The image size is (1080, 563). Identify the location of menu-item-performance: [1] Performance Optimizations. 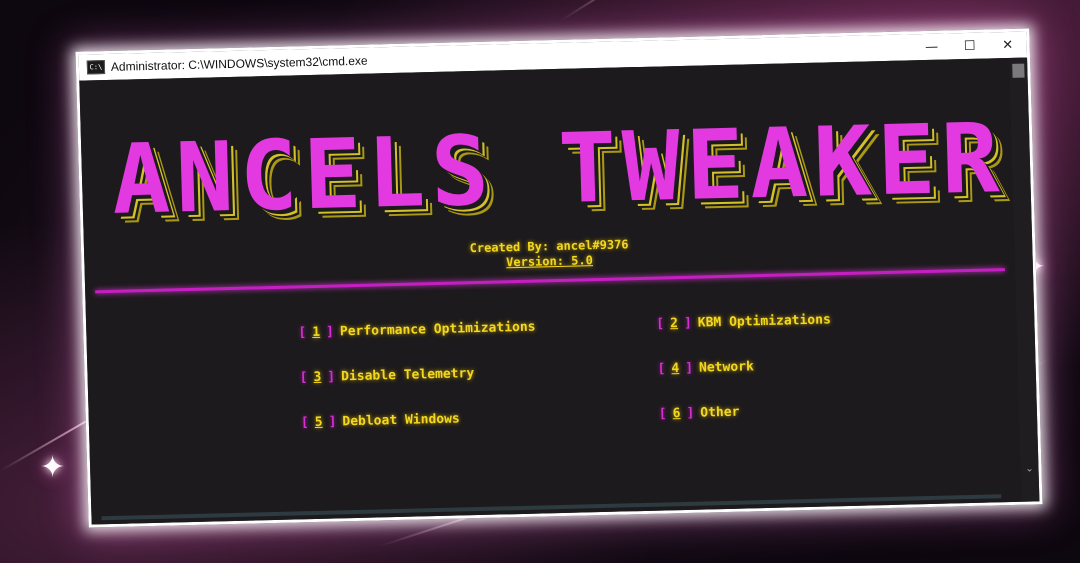
(417, 330).